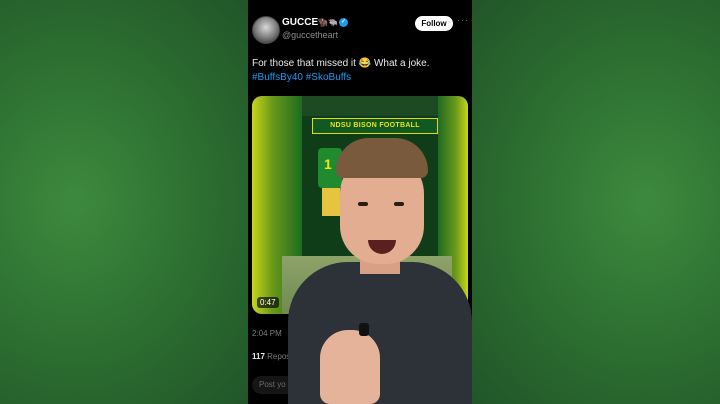  What do you see at coordinates (350, 367) in the screenshot?
I see `person-hand` at bounding box center [350, 367].